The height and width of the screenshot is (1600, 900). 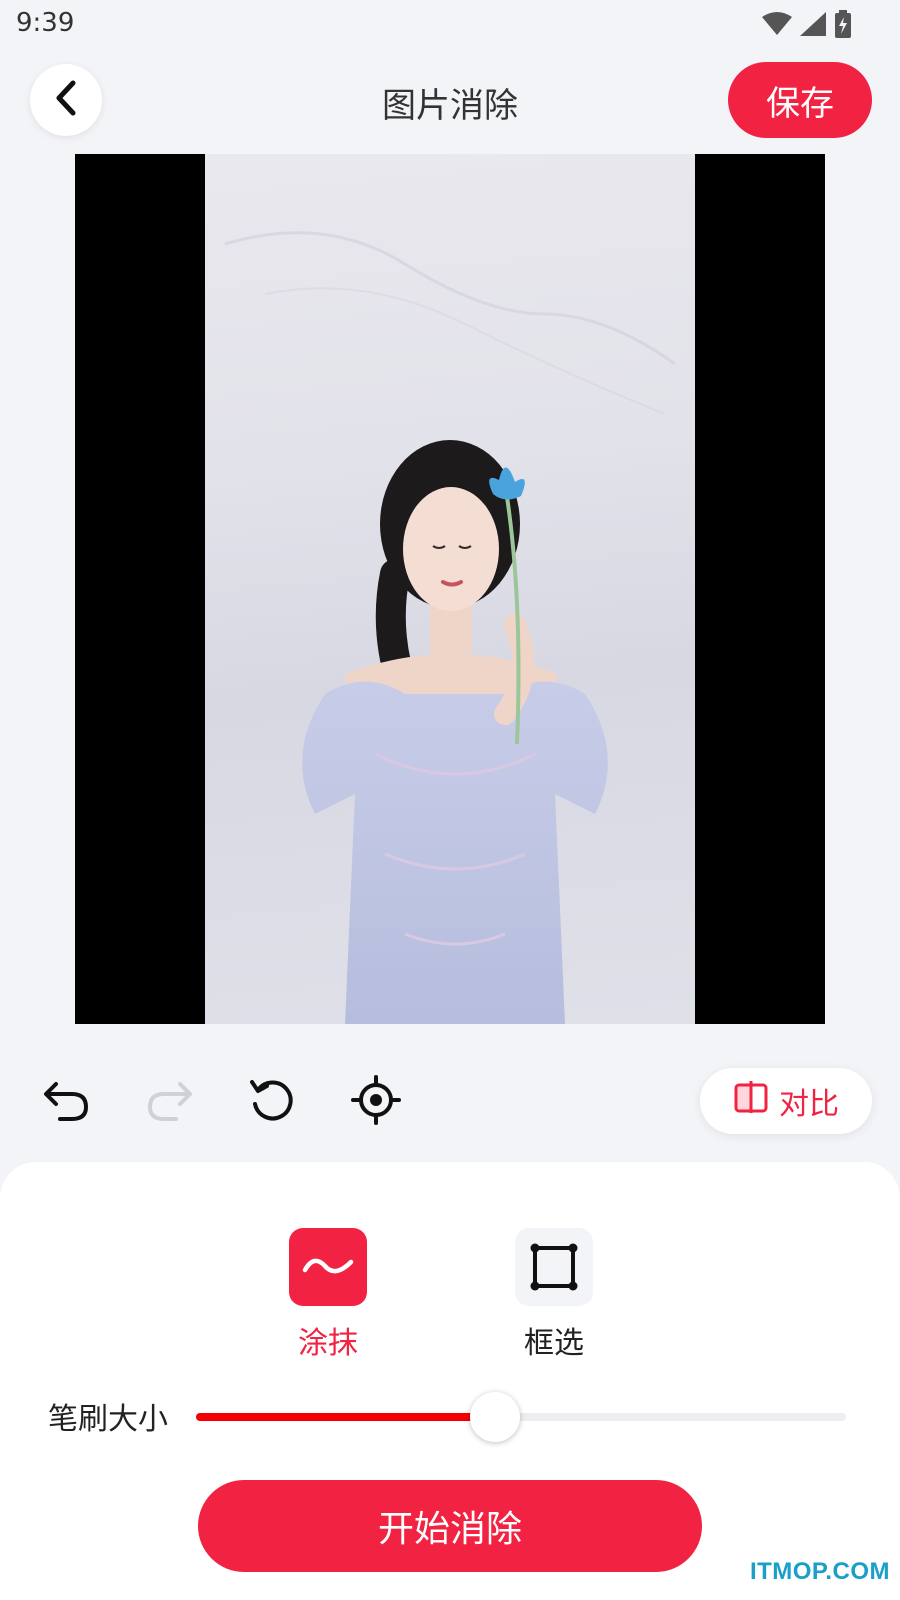 I want to click on undo-button, so click(x=66, y=1102).